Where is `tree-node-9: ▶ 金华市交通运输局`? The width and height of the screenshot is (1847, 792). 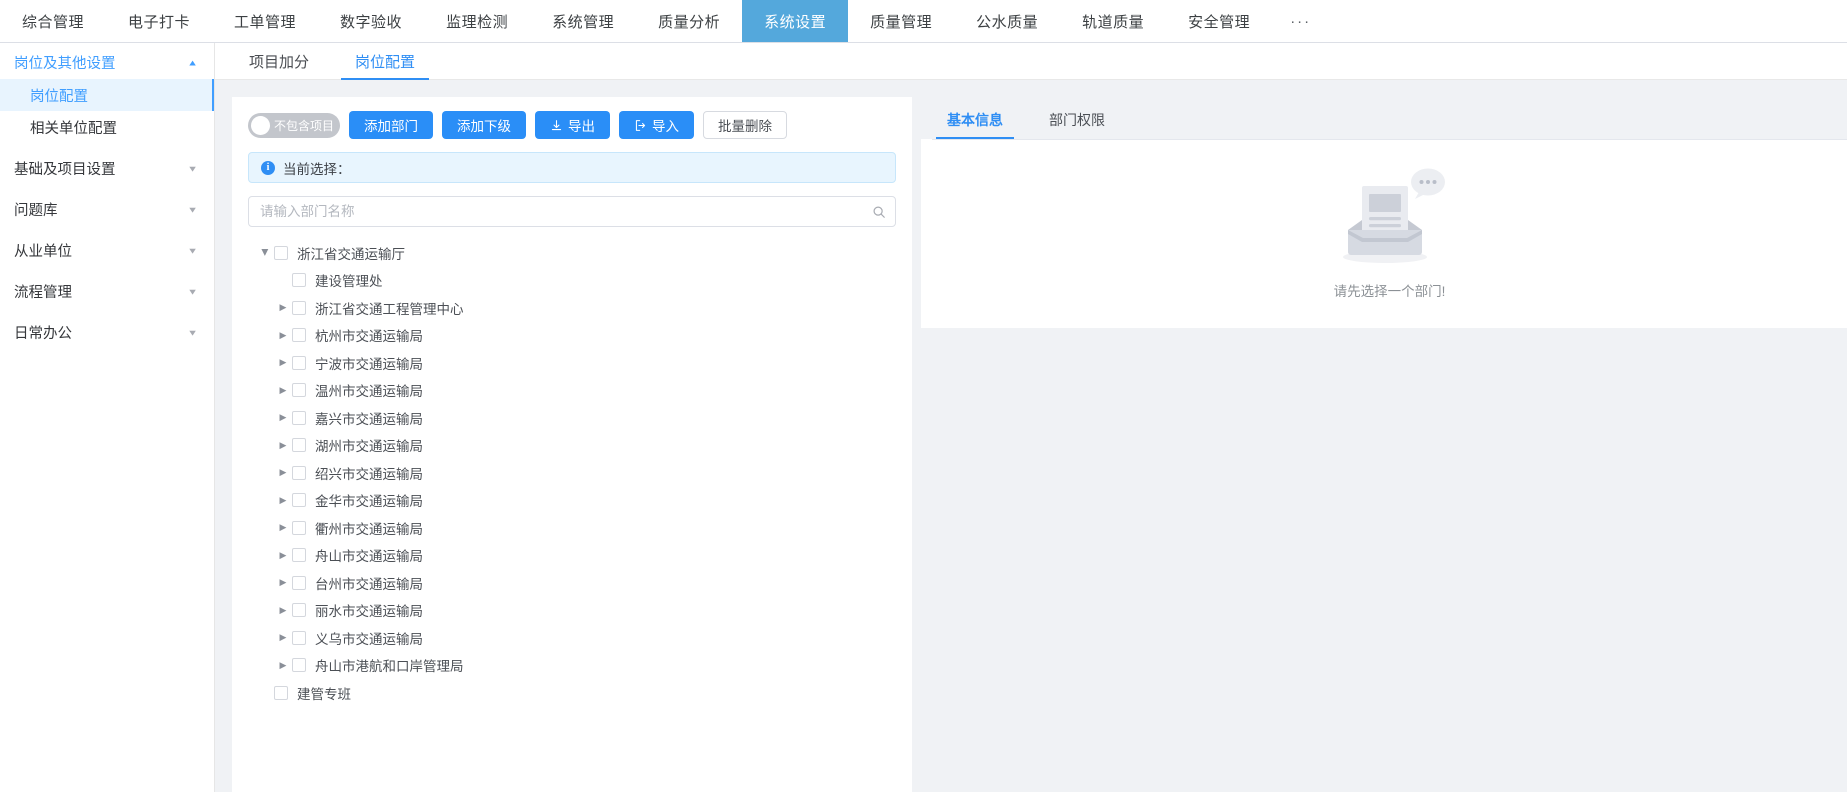
tree-node-9: ▶ 金华市交通运输局 is located at coordinates (572, 501).